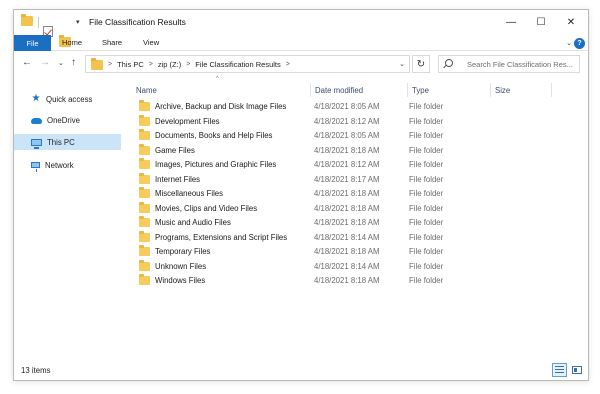  Describe the element at coordinates (237, 64) in the screenshot. I see `breadcrumb-current-folder: File Classification Results` at that location.